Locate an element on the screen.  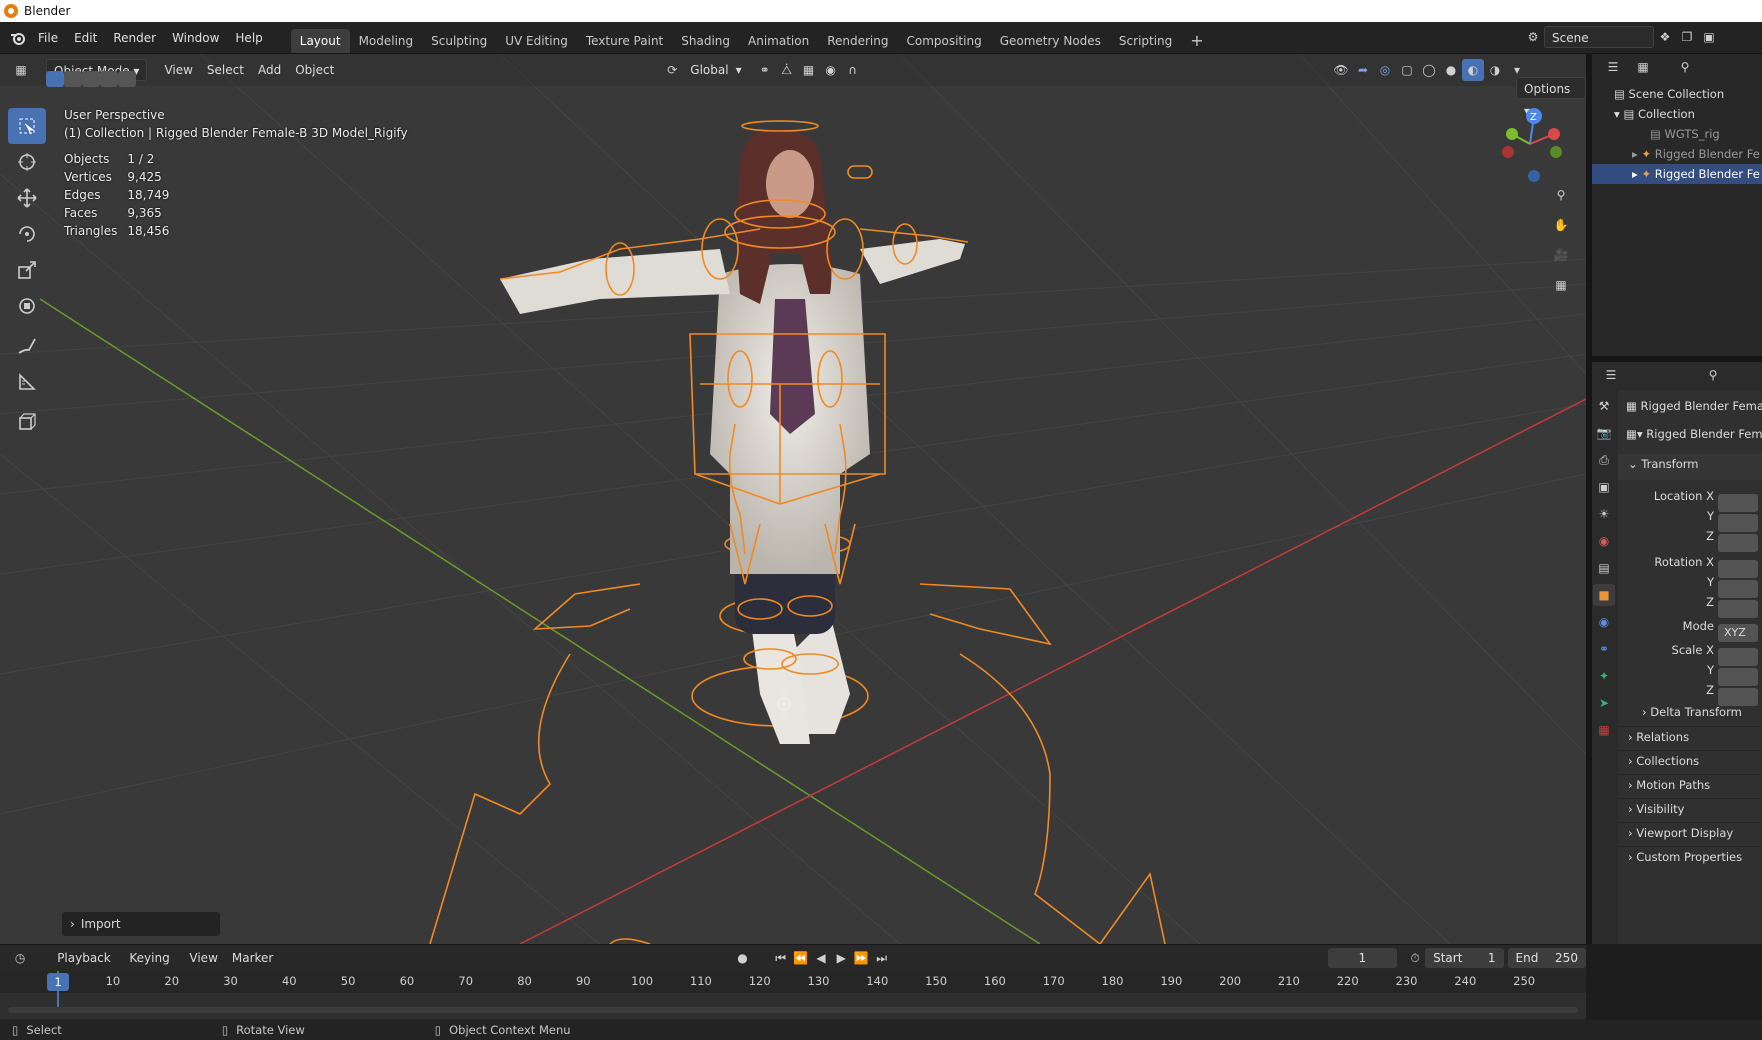
rotation-z-field is located at coordinates (1738, 609).